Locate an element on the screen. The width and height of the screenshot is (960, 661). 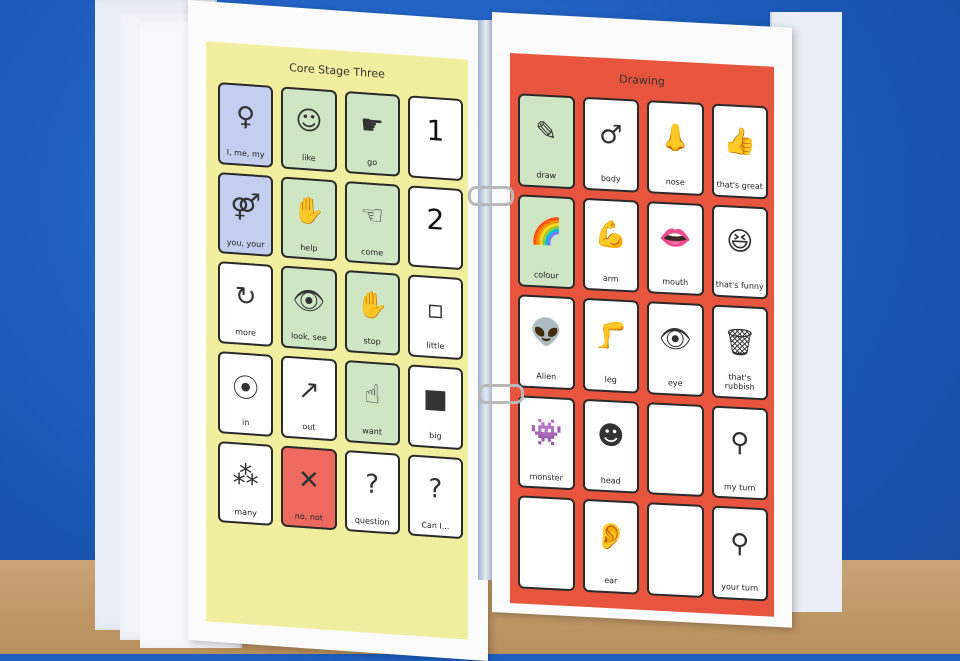
symbol-card: 👽 Alien is located at coordinates (546, 342).